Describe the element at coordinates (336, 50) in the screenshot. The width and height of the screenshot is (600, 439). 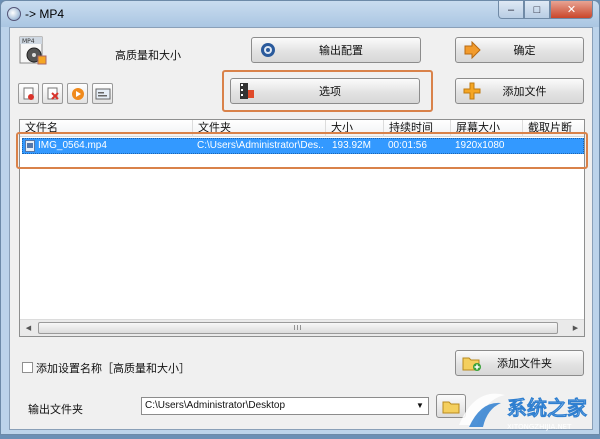
I see `output-config-button: 输出配置` at that location.